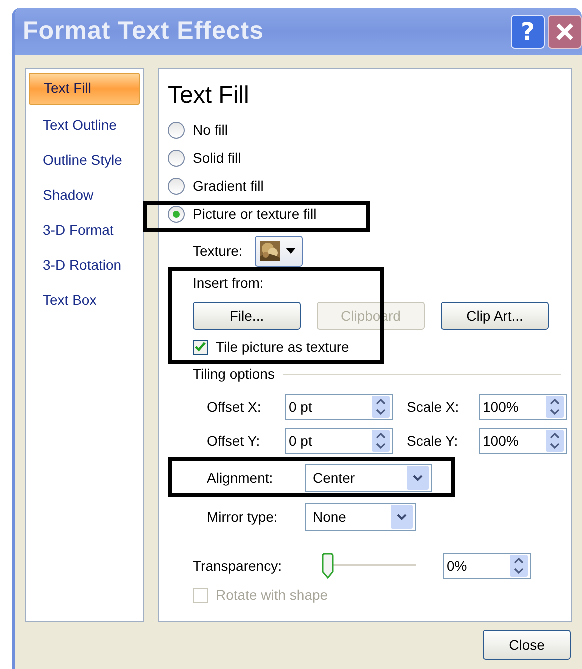 This screenshot has height=669, width=582. What do you see at coordinates (234, 374) in the screenshot?
I see `group-label: Tiling options` at bounding box center [234, 374].